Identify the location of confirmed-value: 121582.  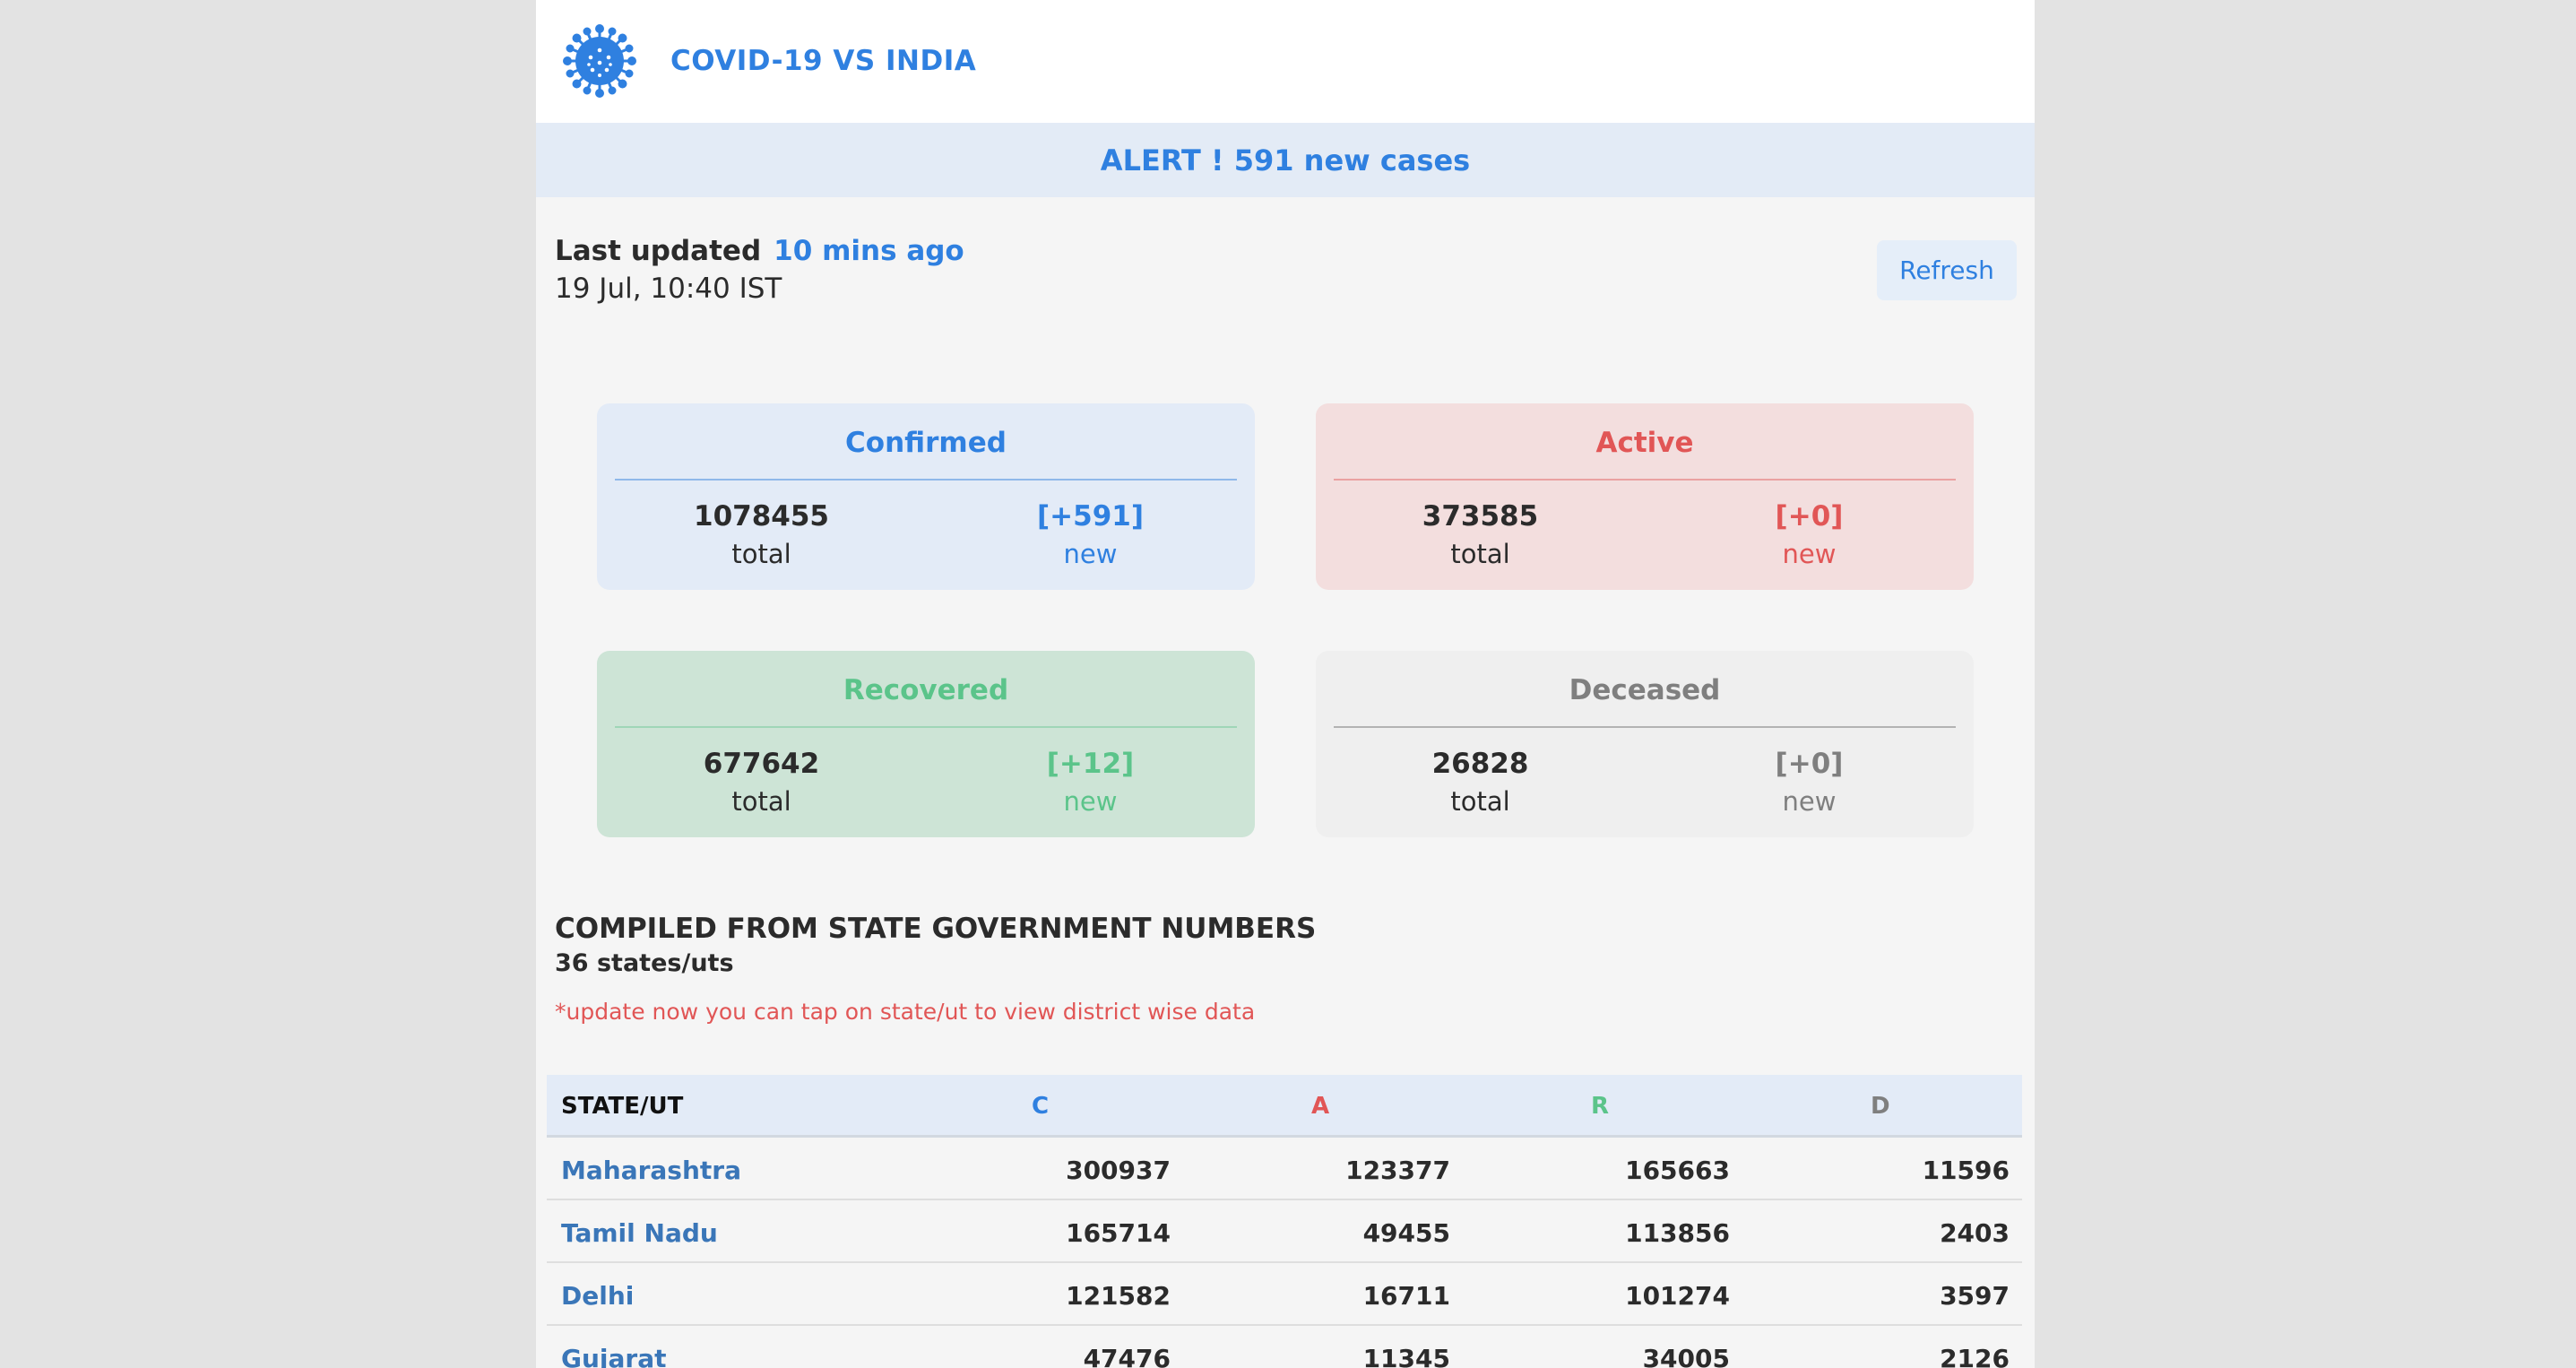
(1118, 1296).